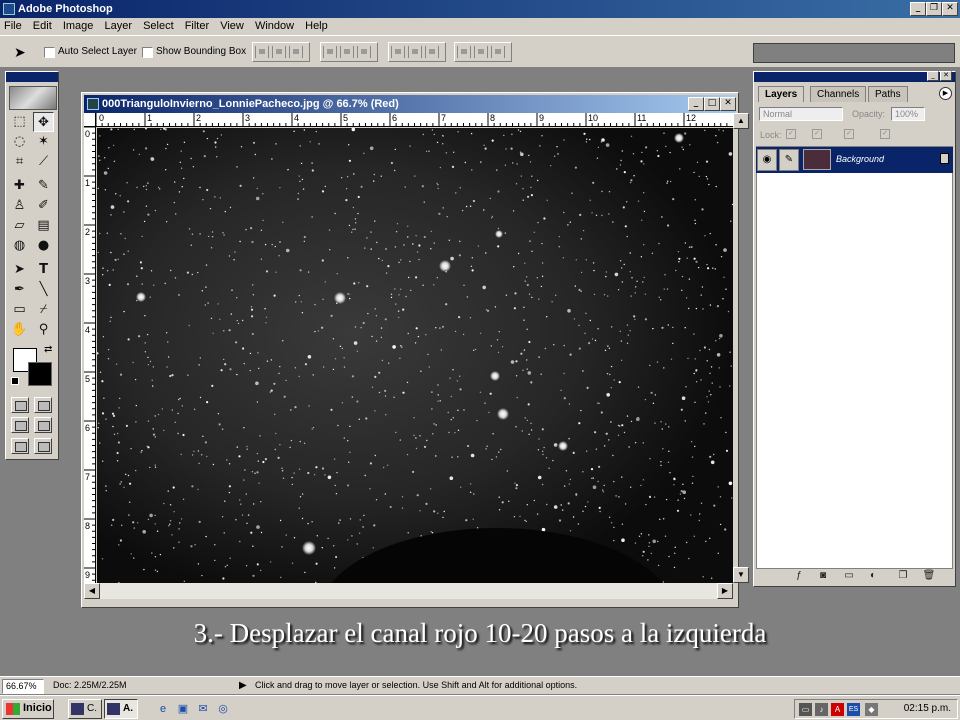 The width and height of the screenshot is (960, 720). Describe the element at coordinates (19, 310) in the screenshot. I see `notes-icon: ▭` at that location.